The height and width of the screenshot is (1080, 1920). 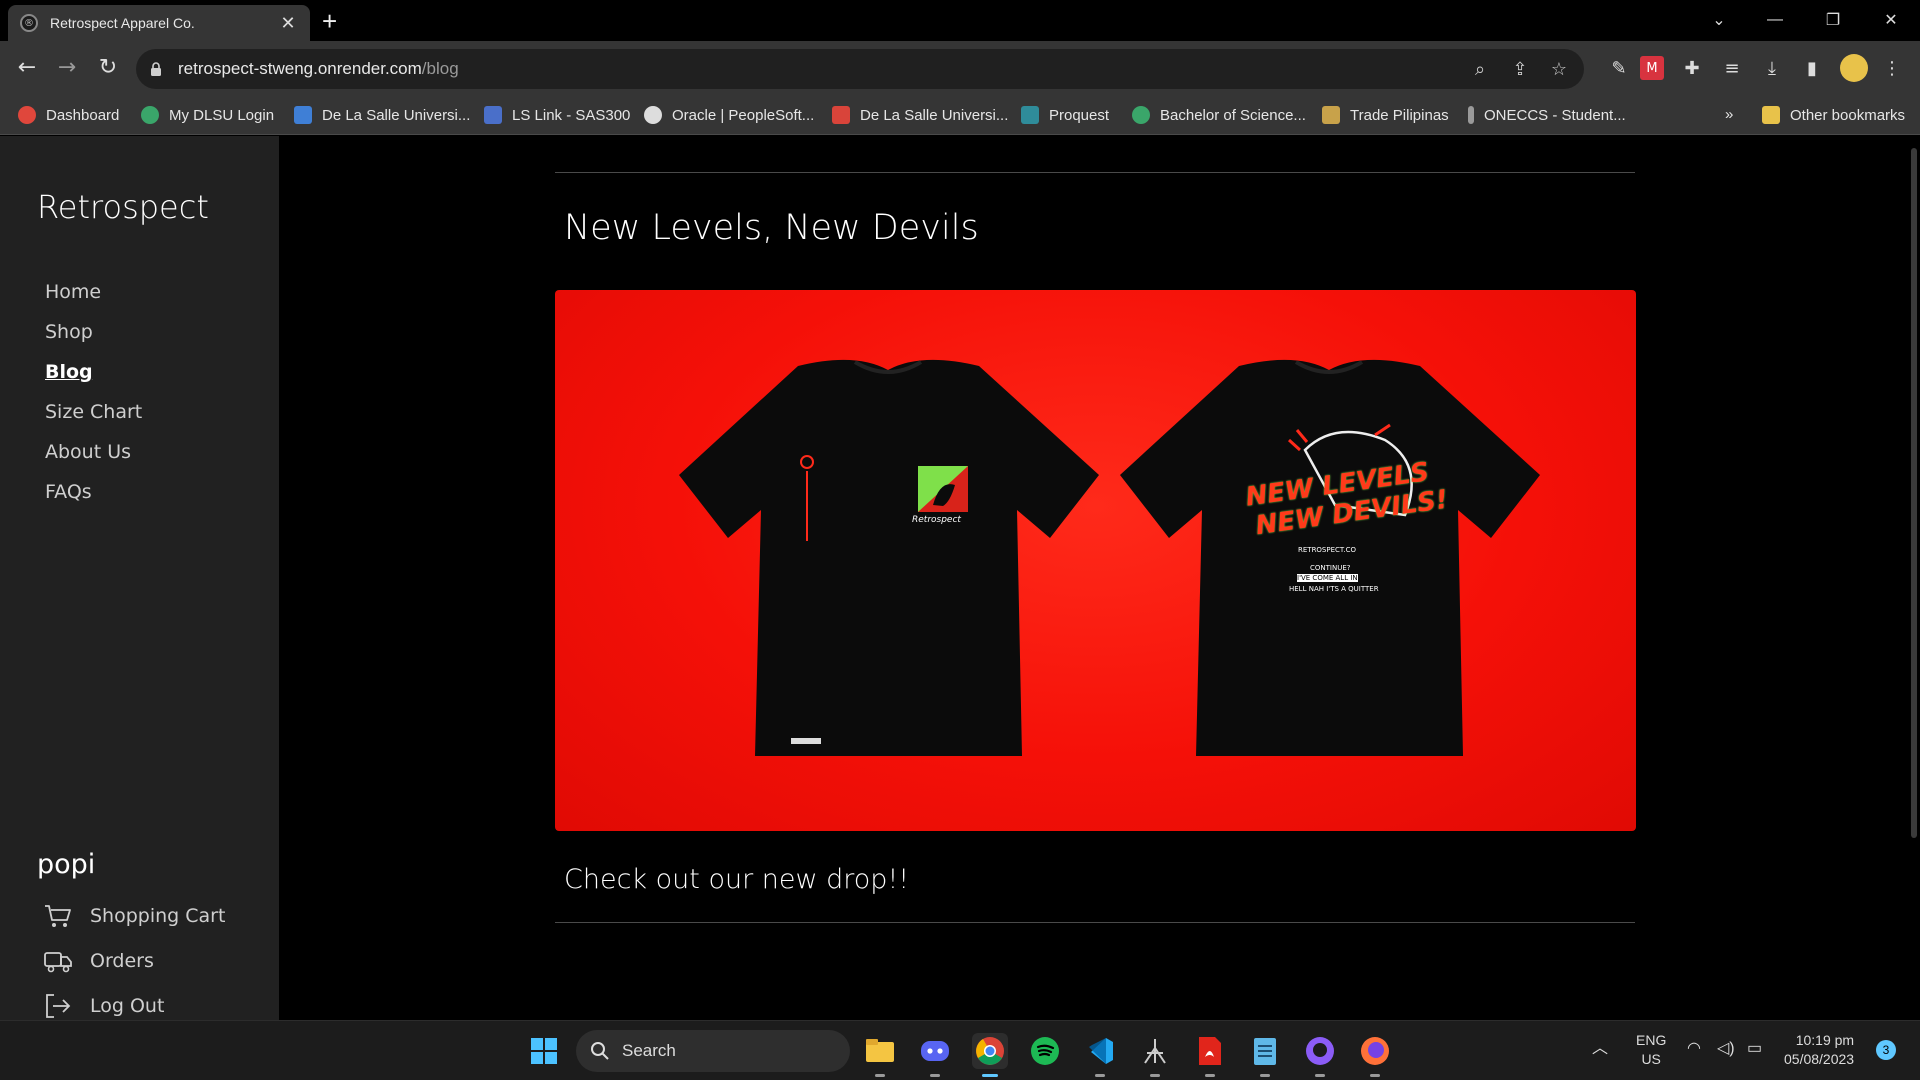 I want to click on back-print-line-2: I'VE COME ALL IN, so click(x=1327, y=578).